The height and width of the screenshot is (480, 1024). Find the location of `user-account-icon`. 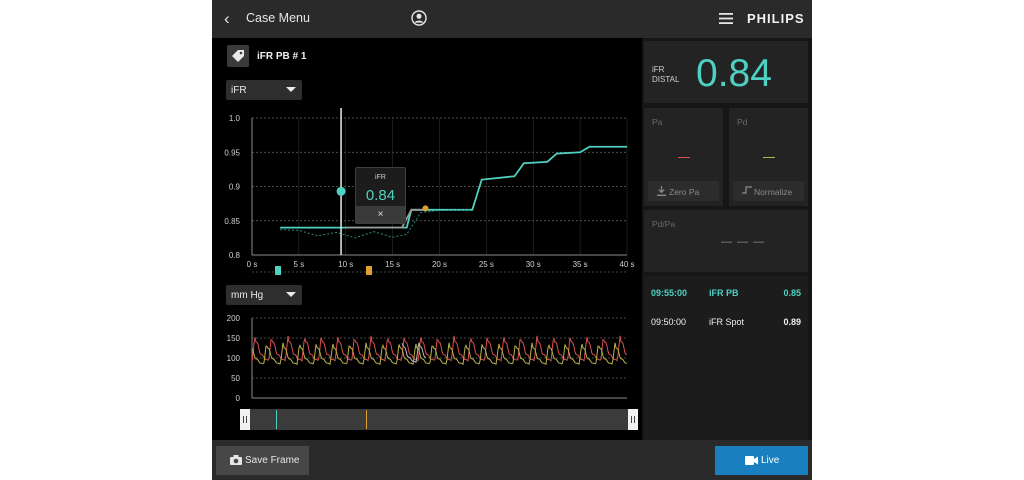

user-account-icon is located at coordinates (419, 18).